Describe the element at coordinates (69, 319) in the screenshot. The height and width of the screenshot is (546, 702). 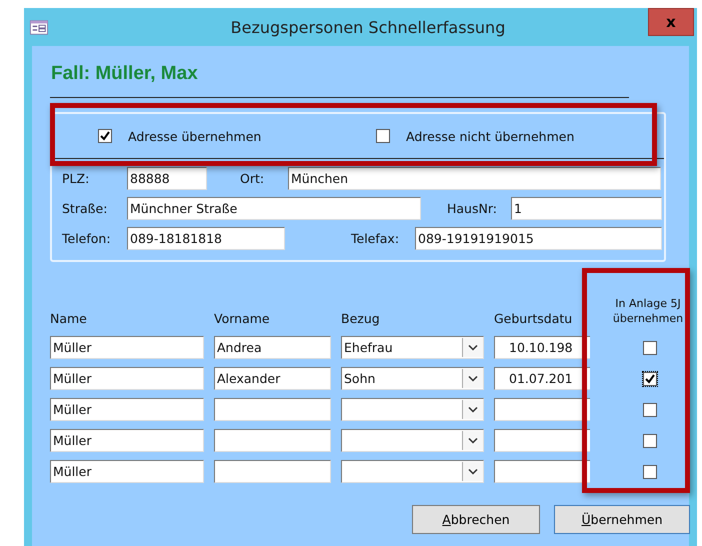
I see `column-header: Name` at that location.